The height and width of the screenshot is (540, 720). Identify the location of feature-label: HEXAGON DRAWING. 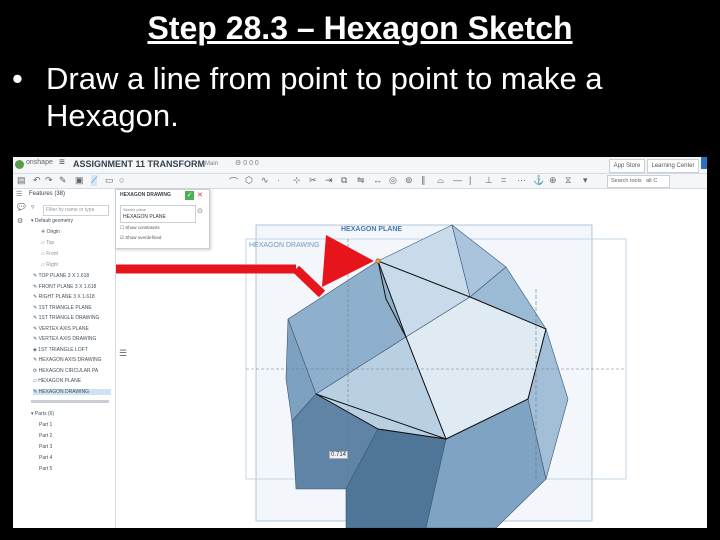
(63, 391).